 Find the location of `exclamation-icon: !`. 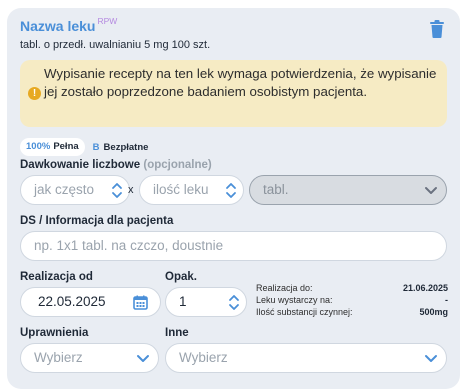

exclamation-icon: ! is located at coordinates (34, 93).